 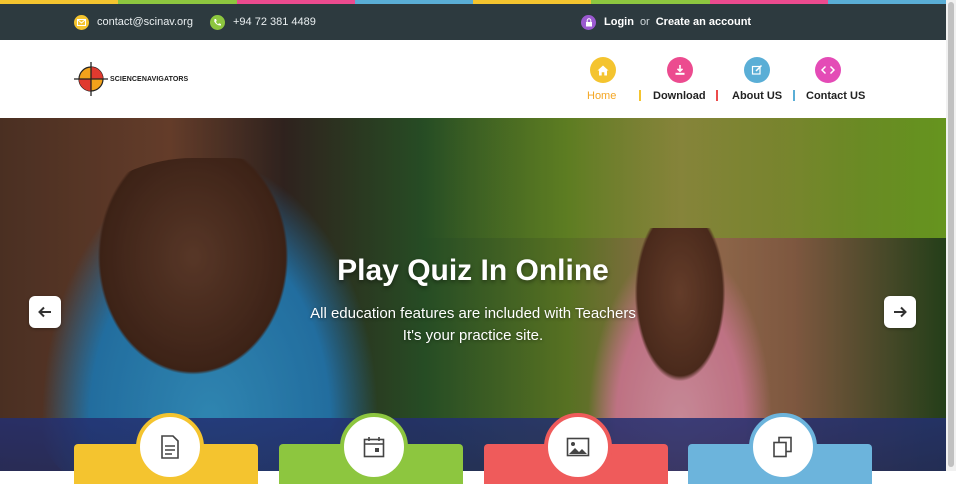 What do you see at coordinates (588, 22) in the screenshot?
I see `lock-icon` at bounding box center [588, 22].